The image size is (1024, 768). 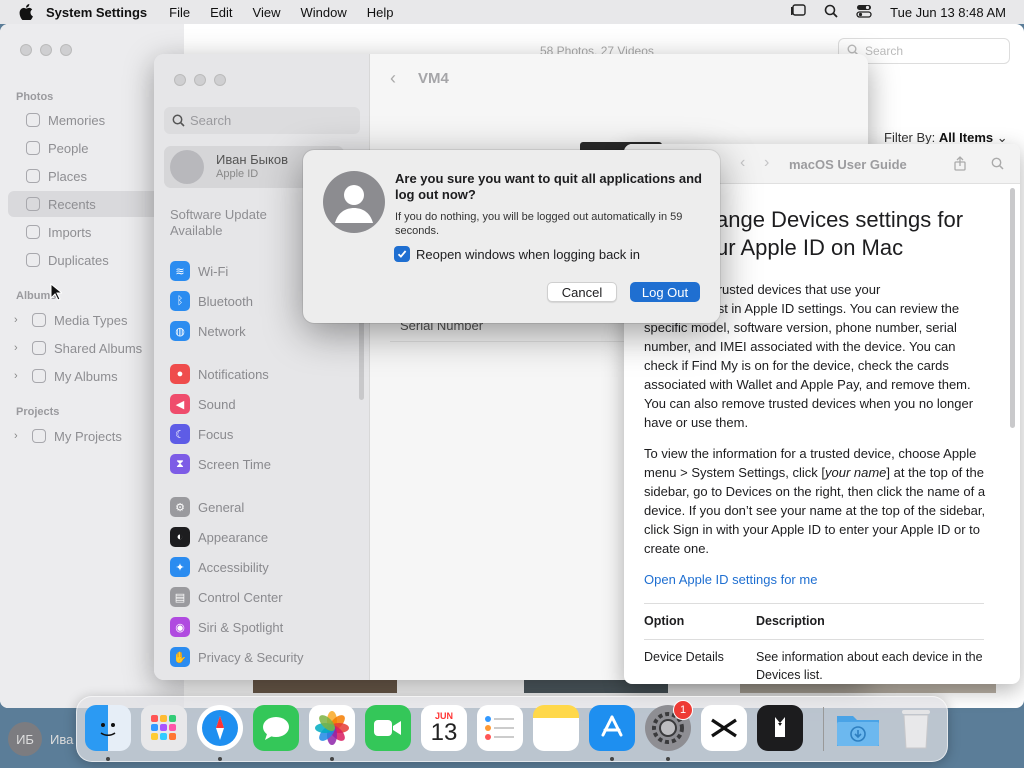 What do you see at coordinates (164, 728) in the screenshot?
I see `launchpad-icon` at bounding box center [164, 728].